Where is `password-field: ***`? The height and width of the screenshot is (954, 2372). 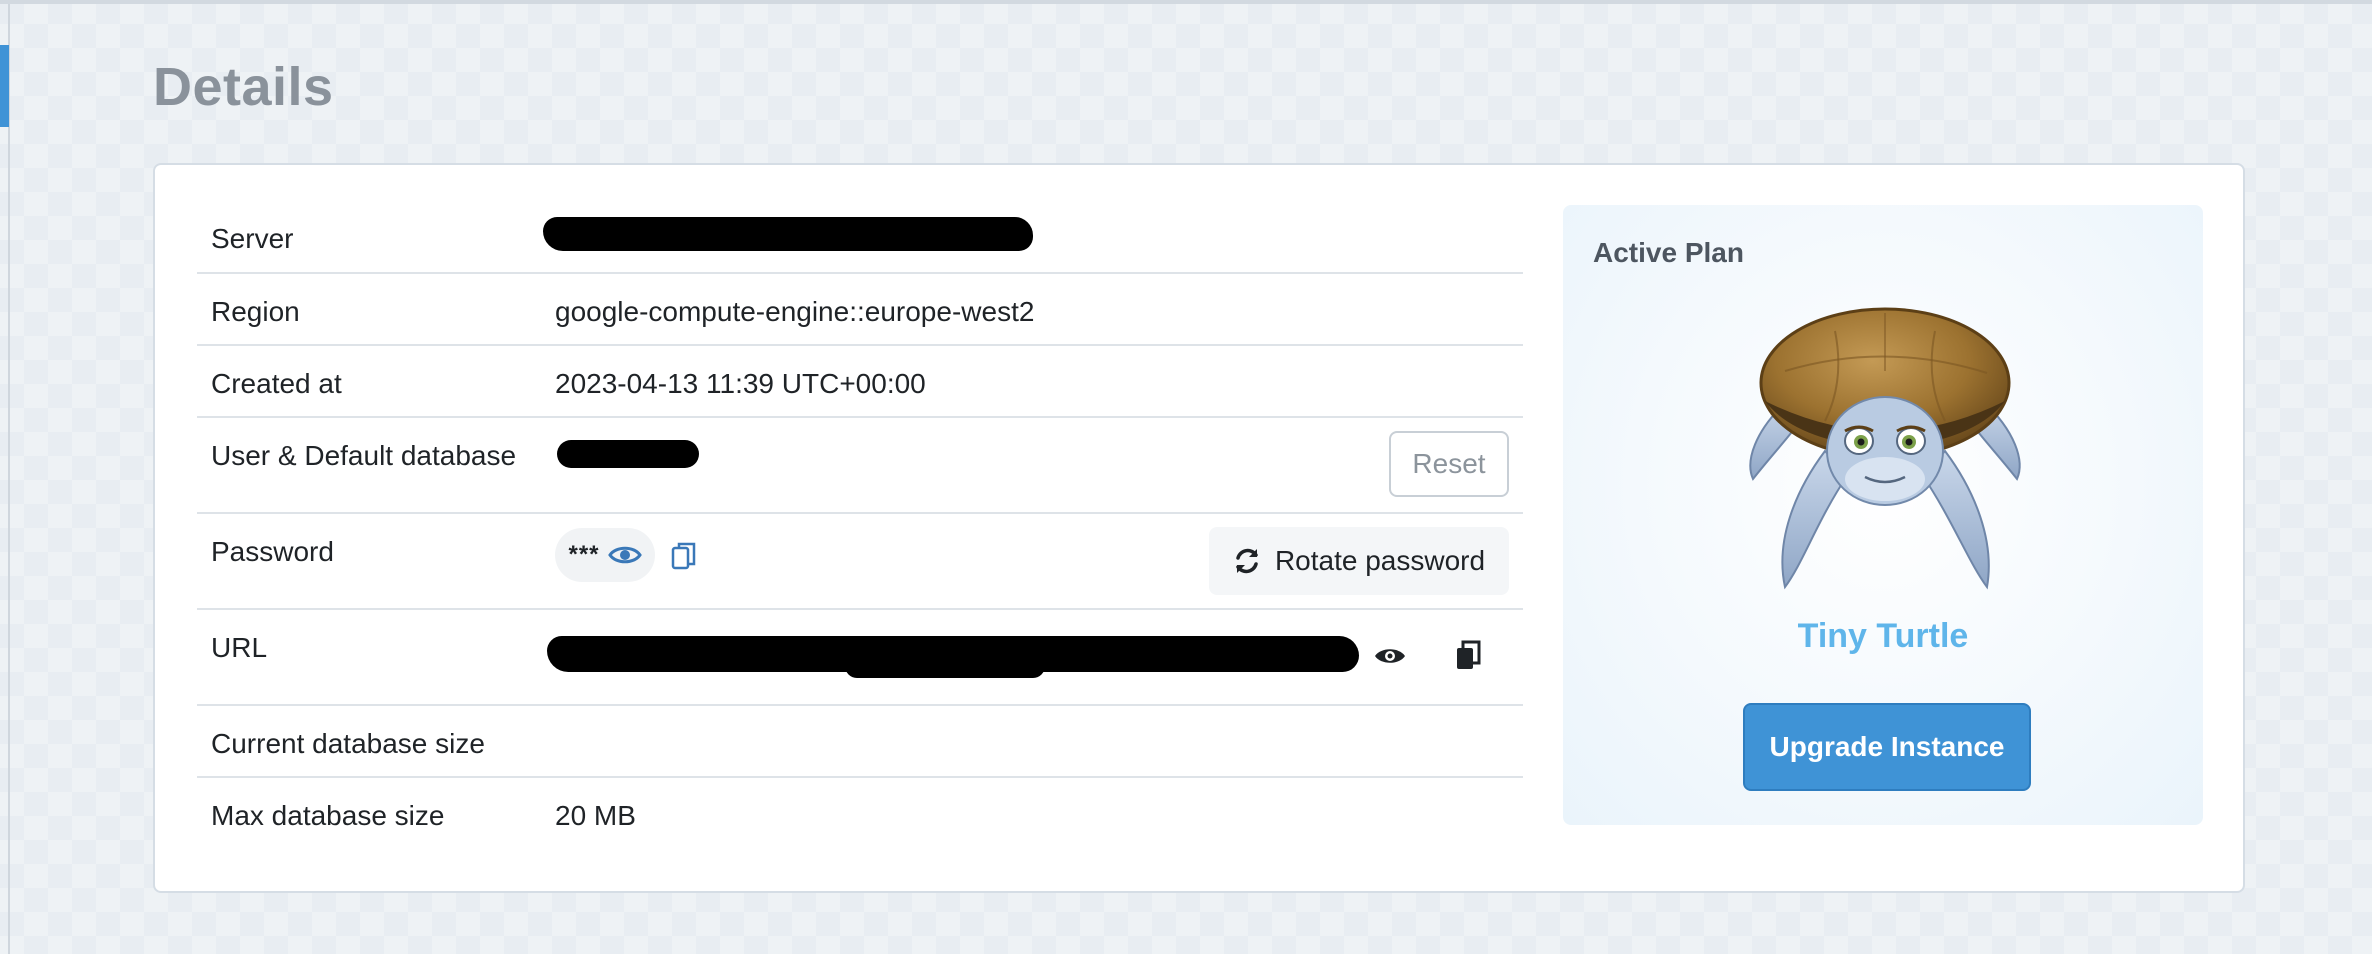 password-field: *** is located at coordinates (605, 555).